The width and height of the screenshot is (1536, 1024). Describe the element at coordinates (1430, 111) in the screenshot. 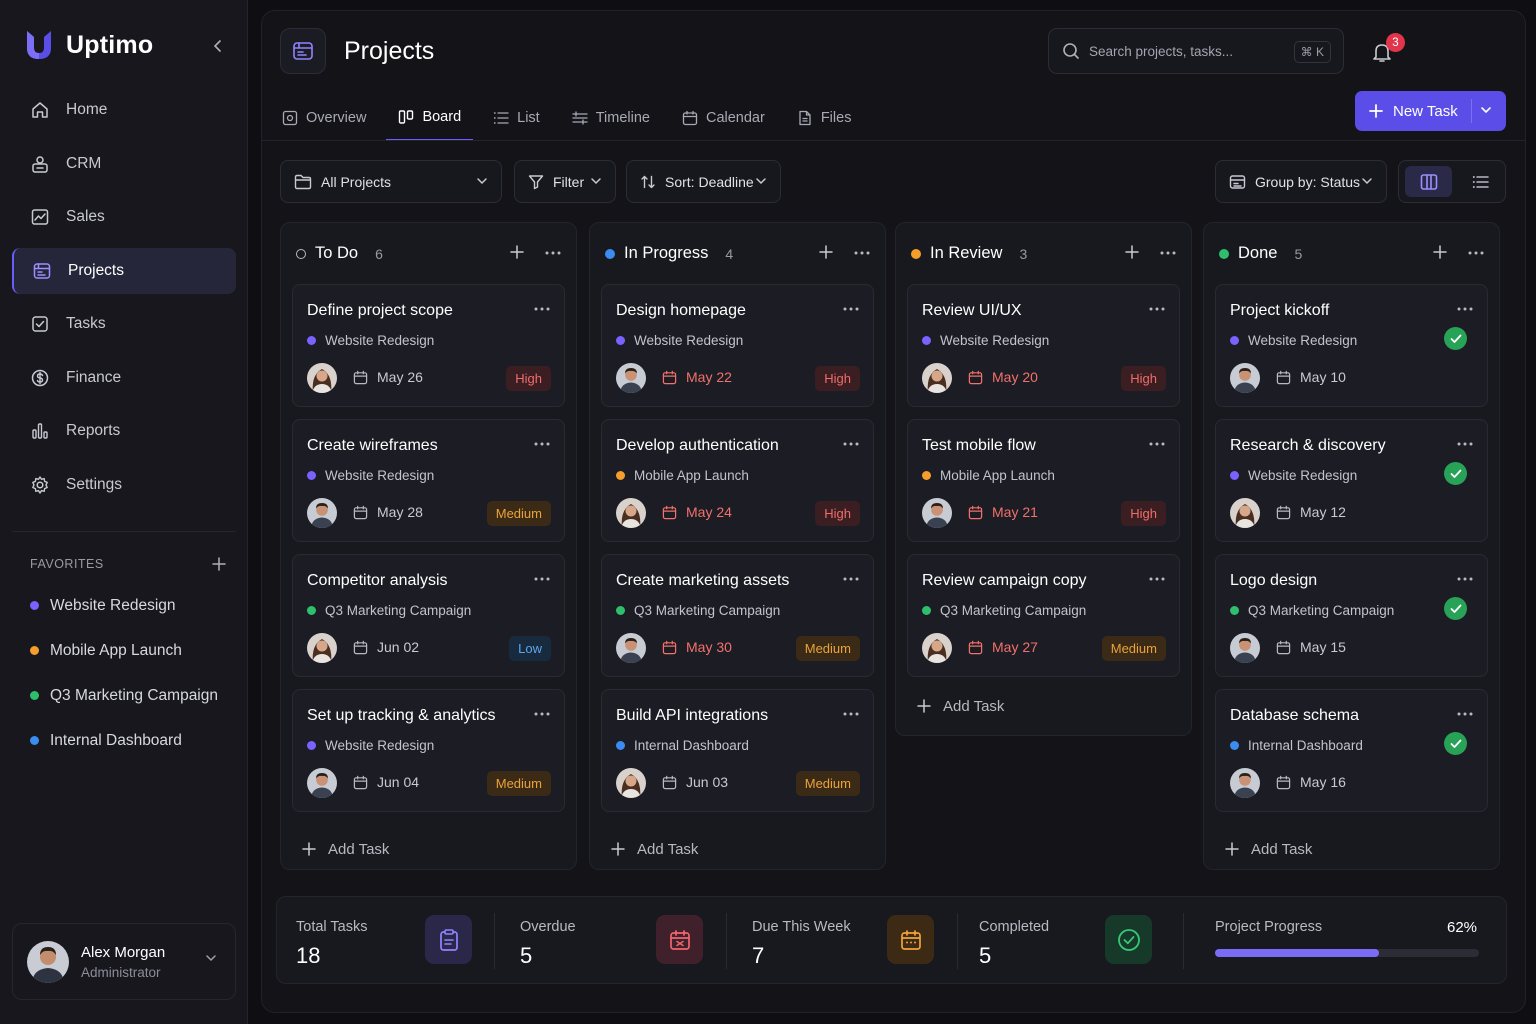

I see `new-task-button: New Task` at that location.